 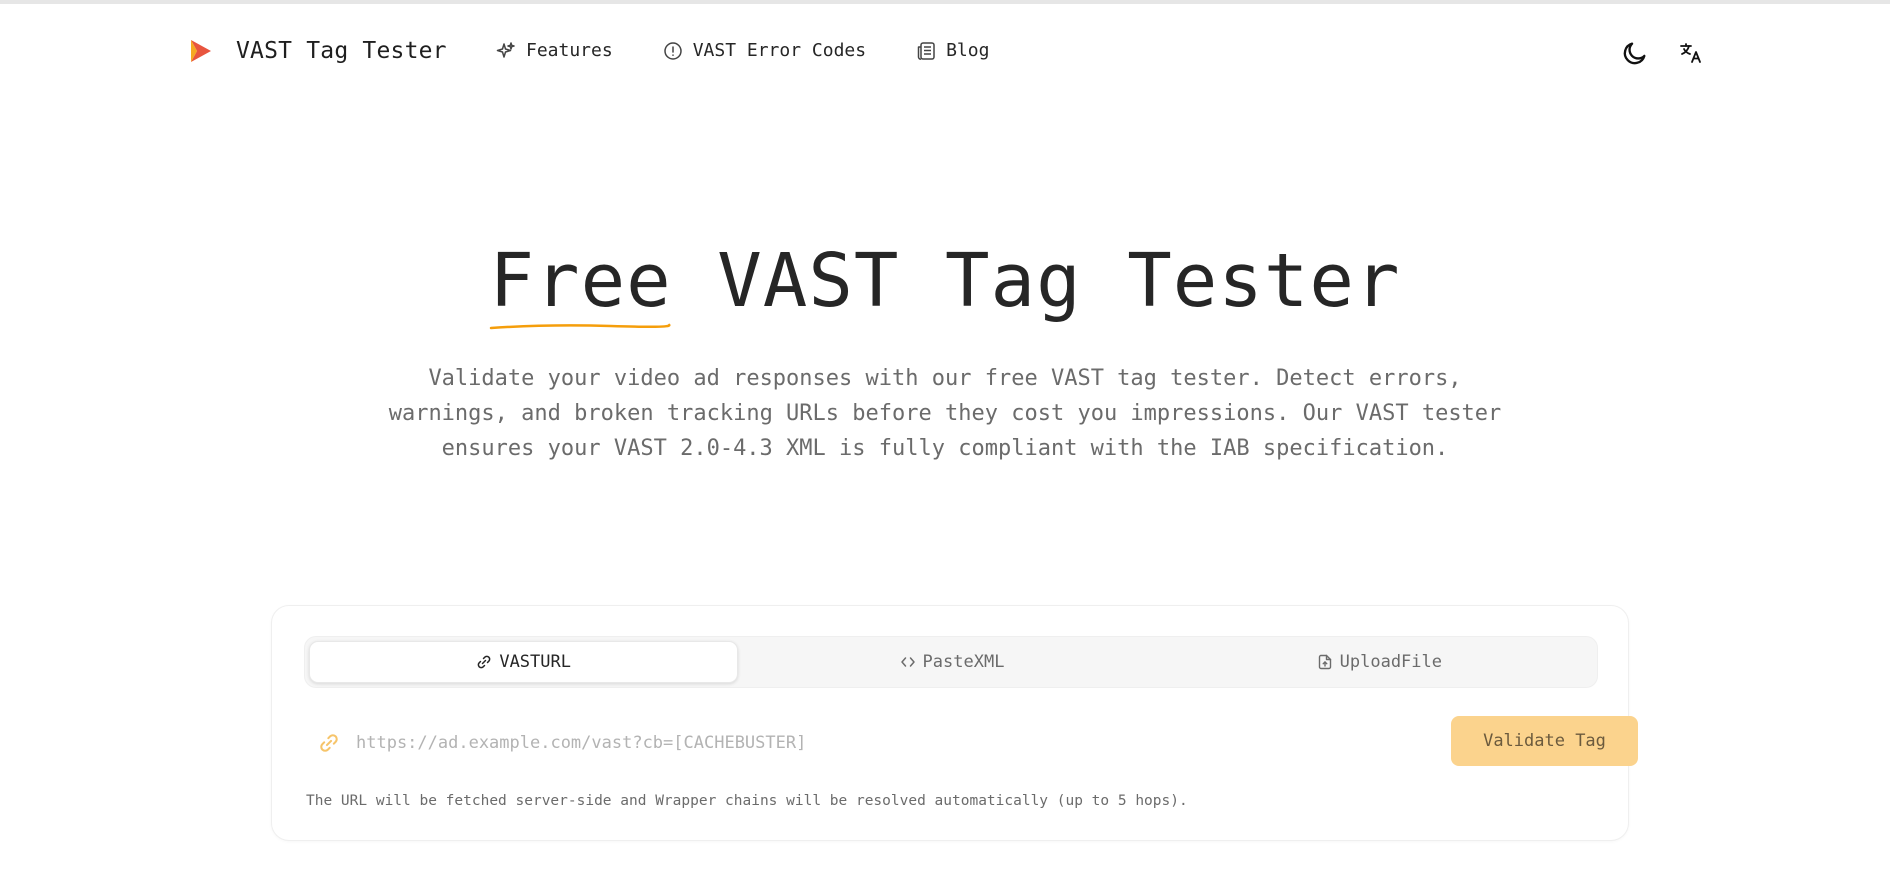 I want to click on sparkles-icon, so click(x=505, y=49).